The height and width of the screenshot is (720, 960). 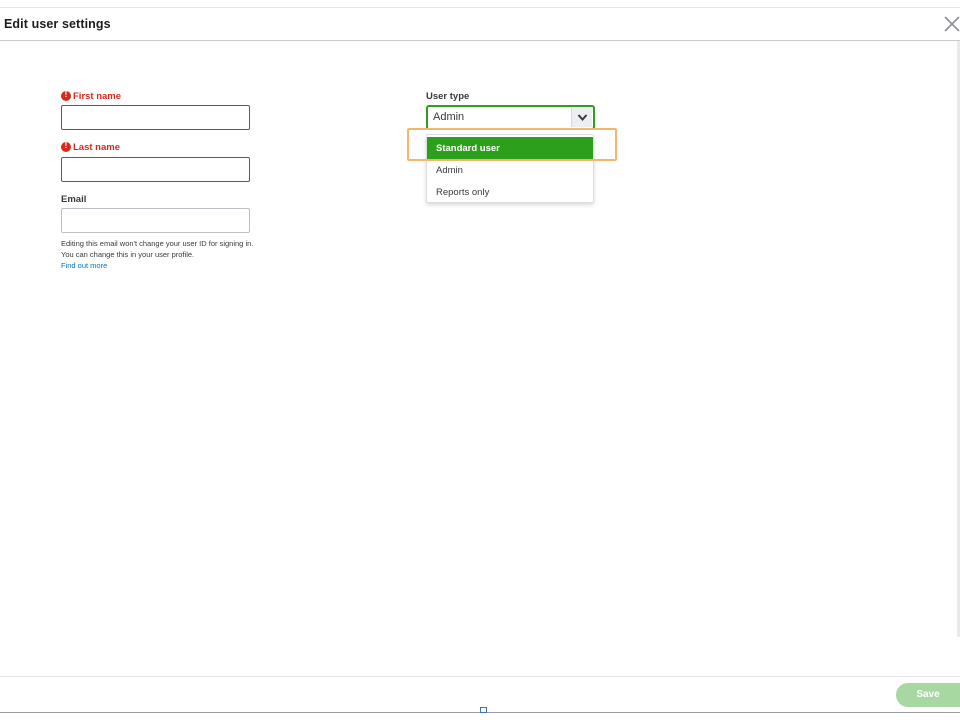 I want to click on top-strip, so click(x=480, y=4).